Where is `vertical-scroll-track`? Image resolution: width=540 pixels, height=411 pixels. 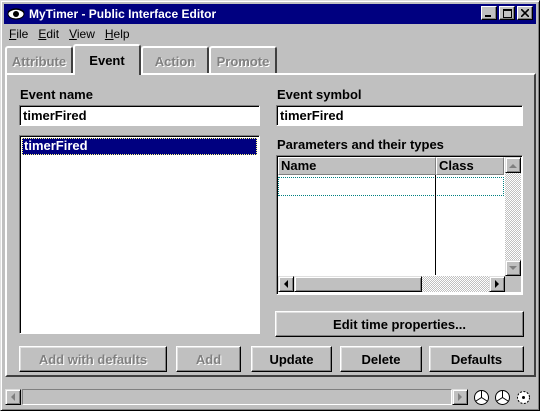 vertical-scroll-track is located at coordinates (513, 216).